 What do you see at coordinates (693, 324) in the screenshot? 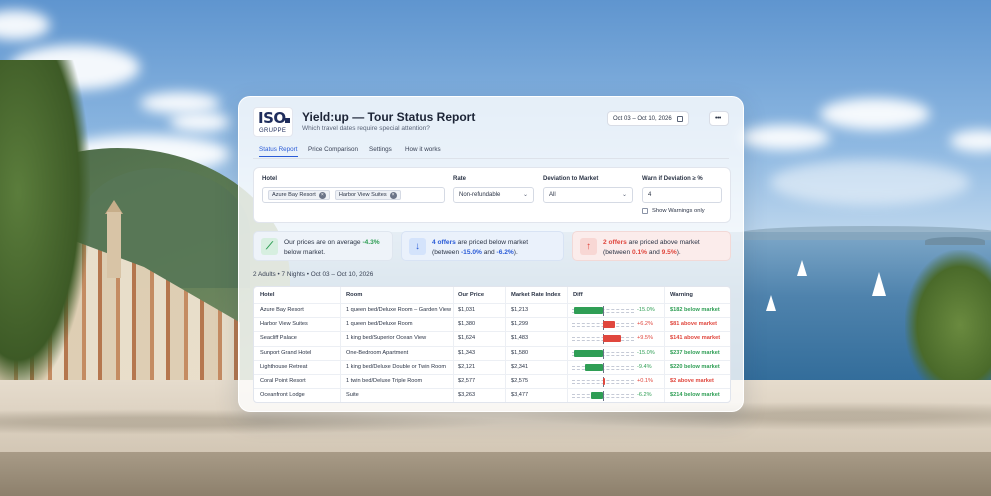
I see `warning-cell: $81 above market` at bounding box center [693, 324].